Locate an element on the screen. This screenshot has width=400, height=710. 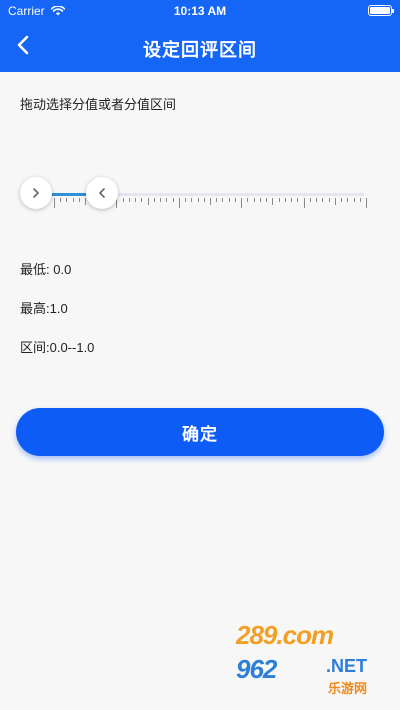
page-title: 设定回评区间 is located at coordinates (200, 50).